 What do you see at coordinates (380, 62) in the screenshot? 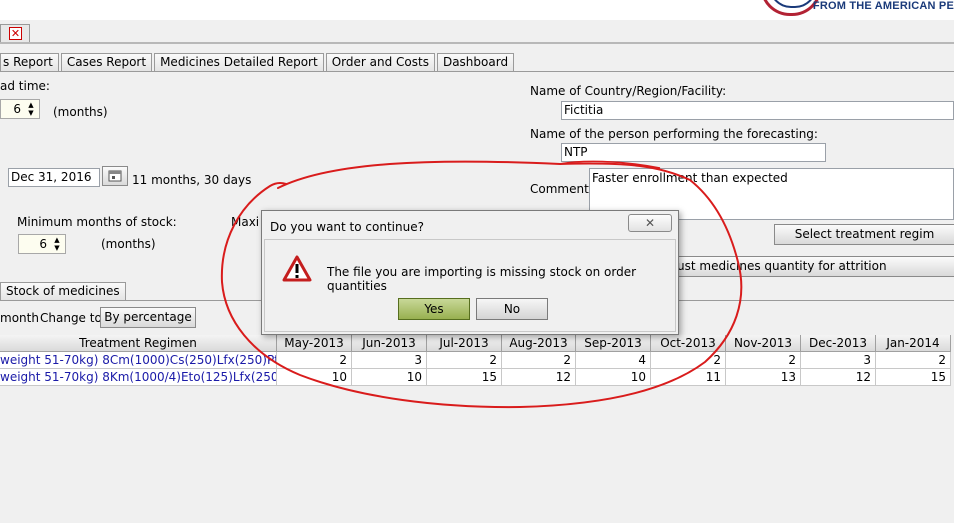
I see `tab-order-and-costs: Order and Costs` at bounding box center [380, 62].